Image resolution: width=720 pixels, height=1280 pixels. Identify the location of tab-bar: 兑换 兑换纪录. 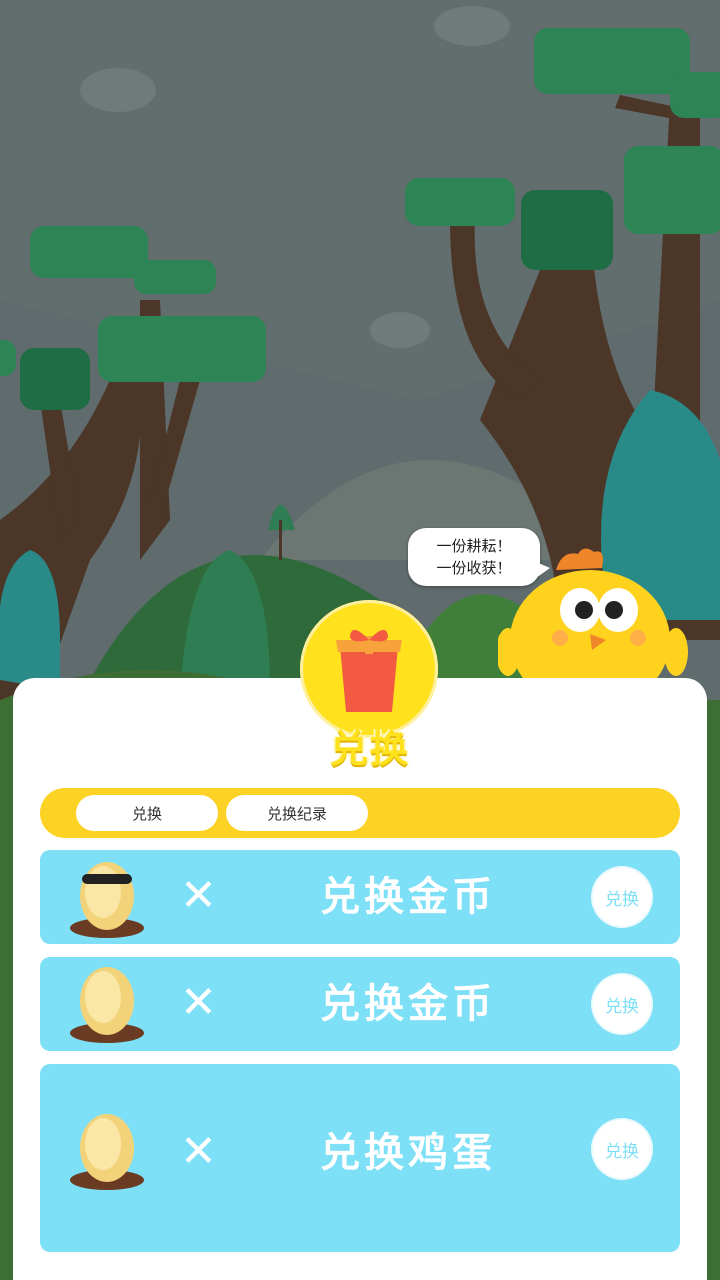
(360, 813).